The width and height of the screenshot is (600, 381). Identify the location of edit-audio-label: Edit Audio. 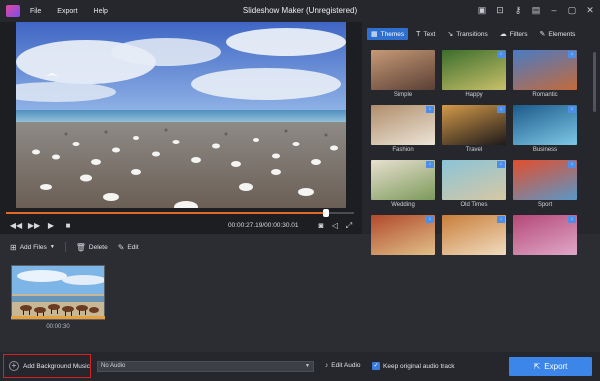
(346, 365).